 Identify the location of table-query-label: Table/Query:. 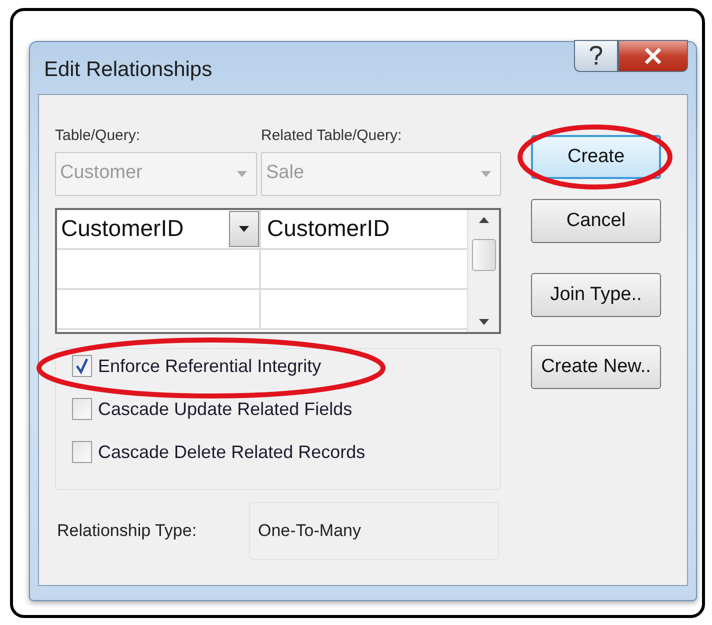
(98, 136).